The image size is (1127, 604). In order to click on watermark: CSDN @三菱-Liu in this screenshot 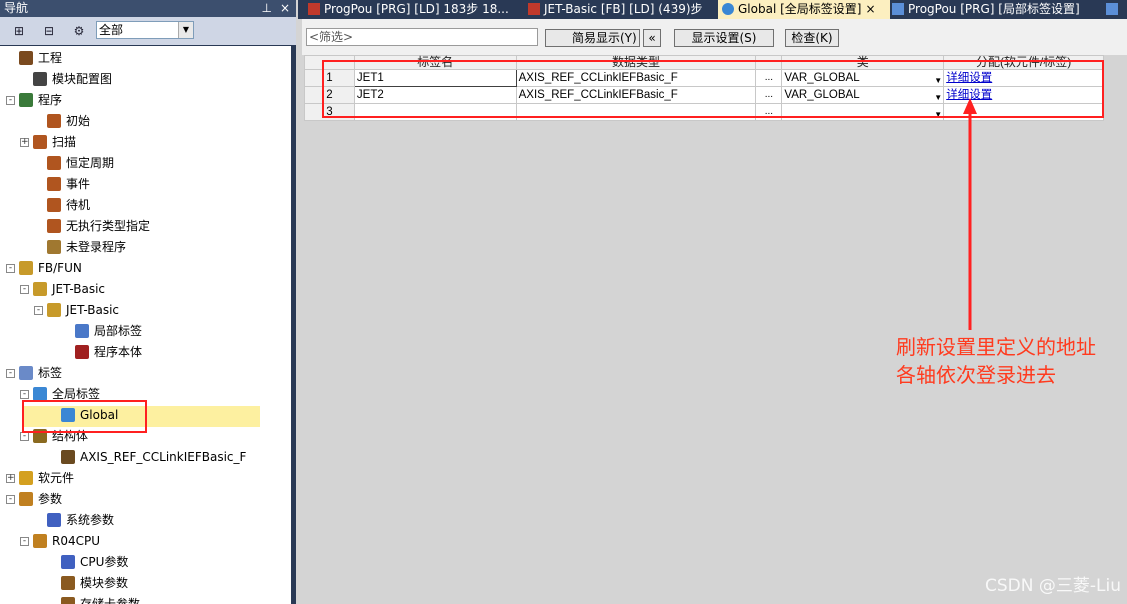, I will do `click(1053, 586)`.